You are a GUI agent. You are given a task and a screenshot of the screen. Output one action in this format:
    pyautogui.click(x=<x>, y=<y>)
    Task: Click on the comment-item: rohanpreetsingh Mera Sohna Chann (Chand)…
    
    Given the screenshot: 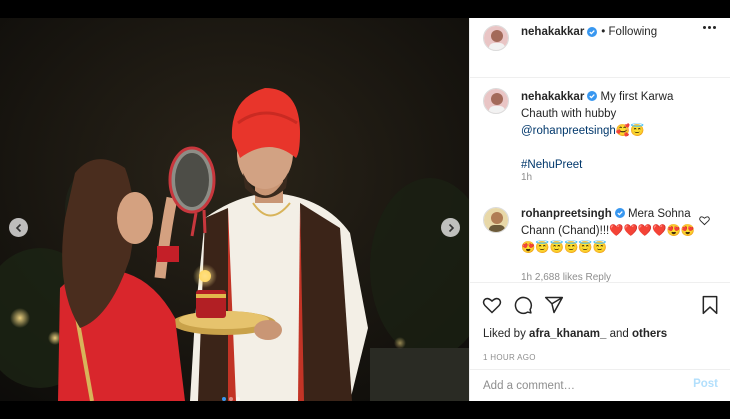 What is the action you would take?
    pyautogui.click(x=614, y=231)
    